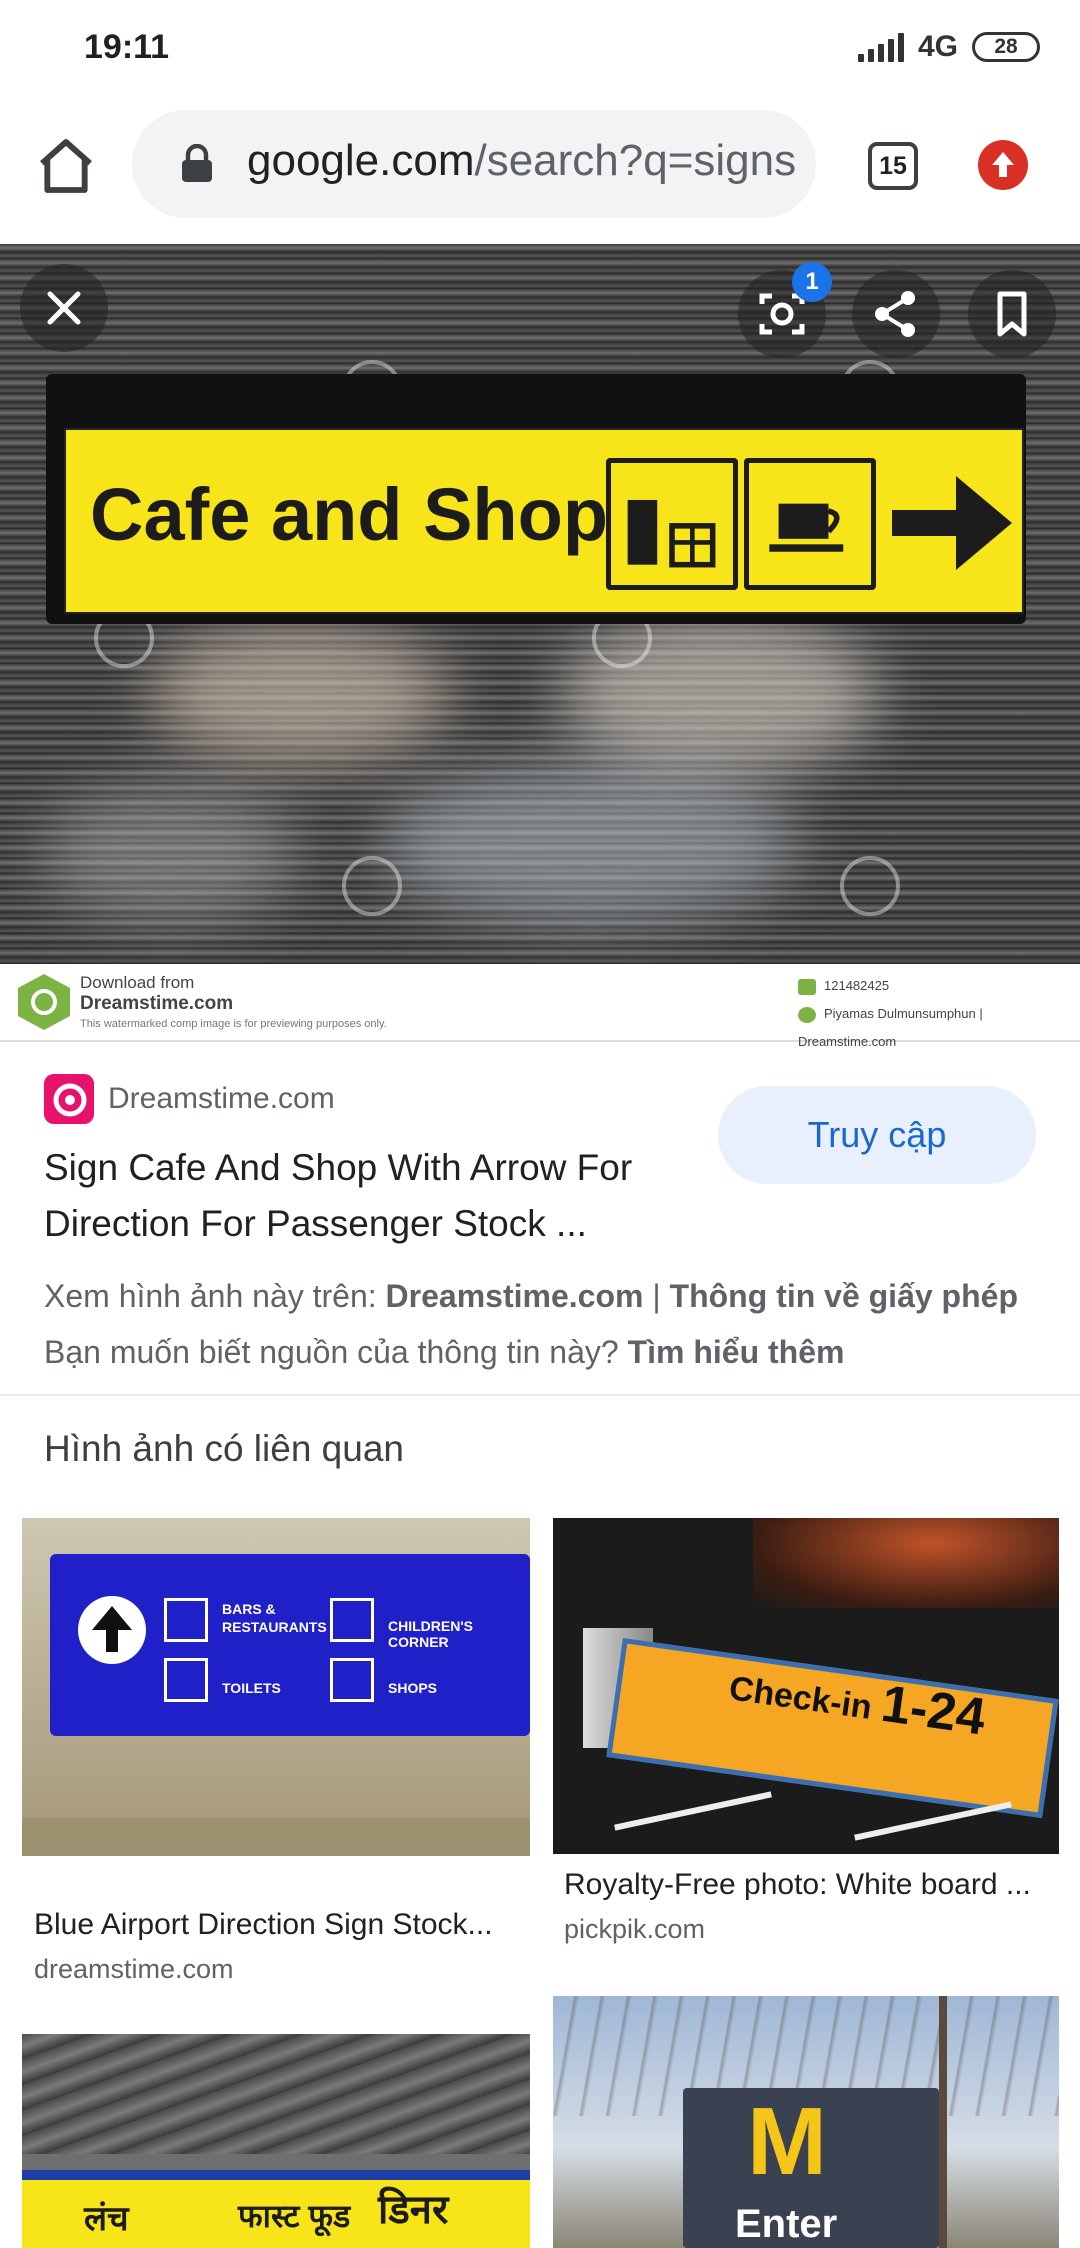  I want to click on sign-text: Cafe and Shop, so click(349, 514).